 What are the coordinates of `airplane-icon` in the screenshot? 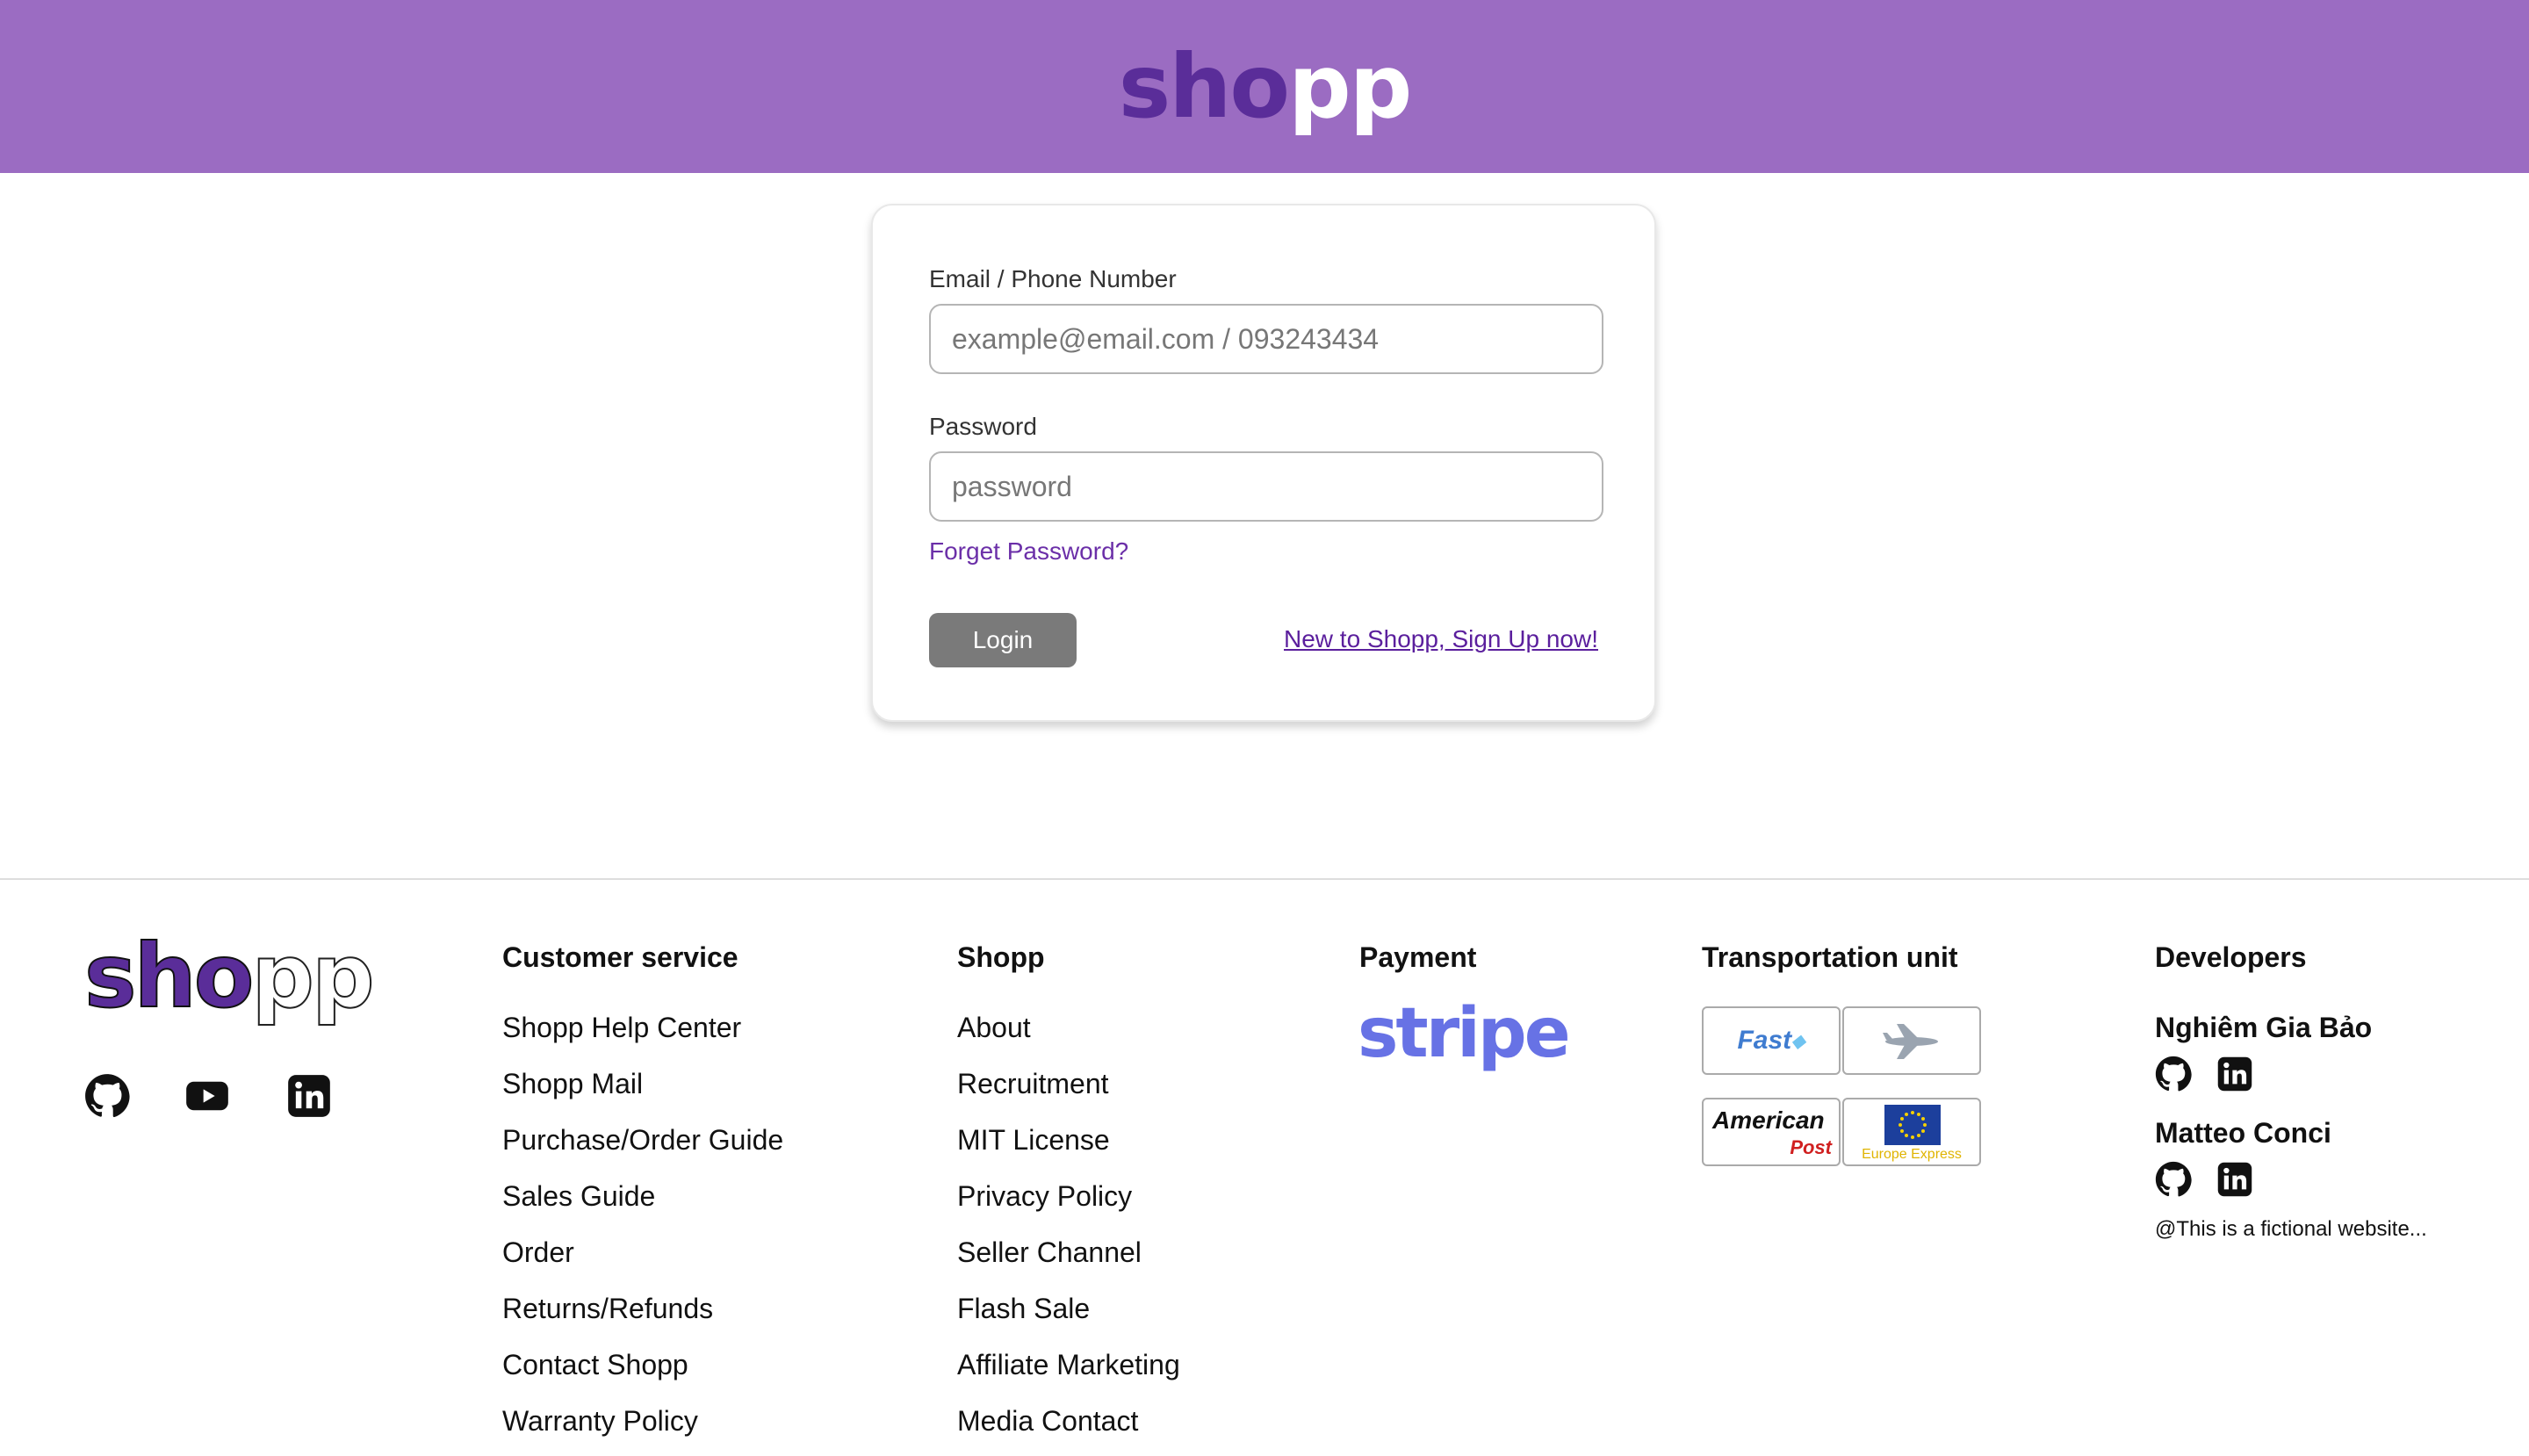 It's located at (1911, 1041).